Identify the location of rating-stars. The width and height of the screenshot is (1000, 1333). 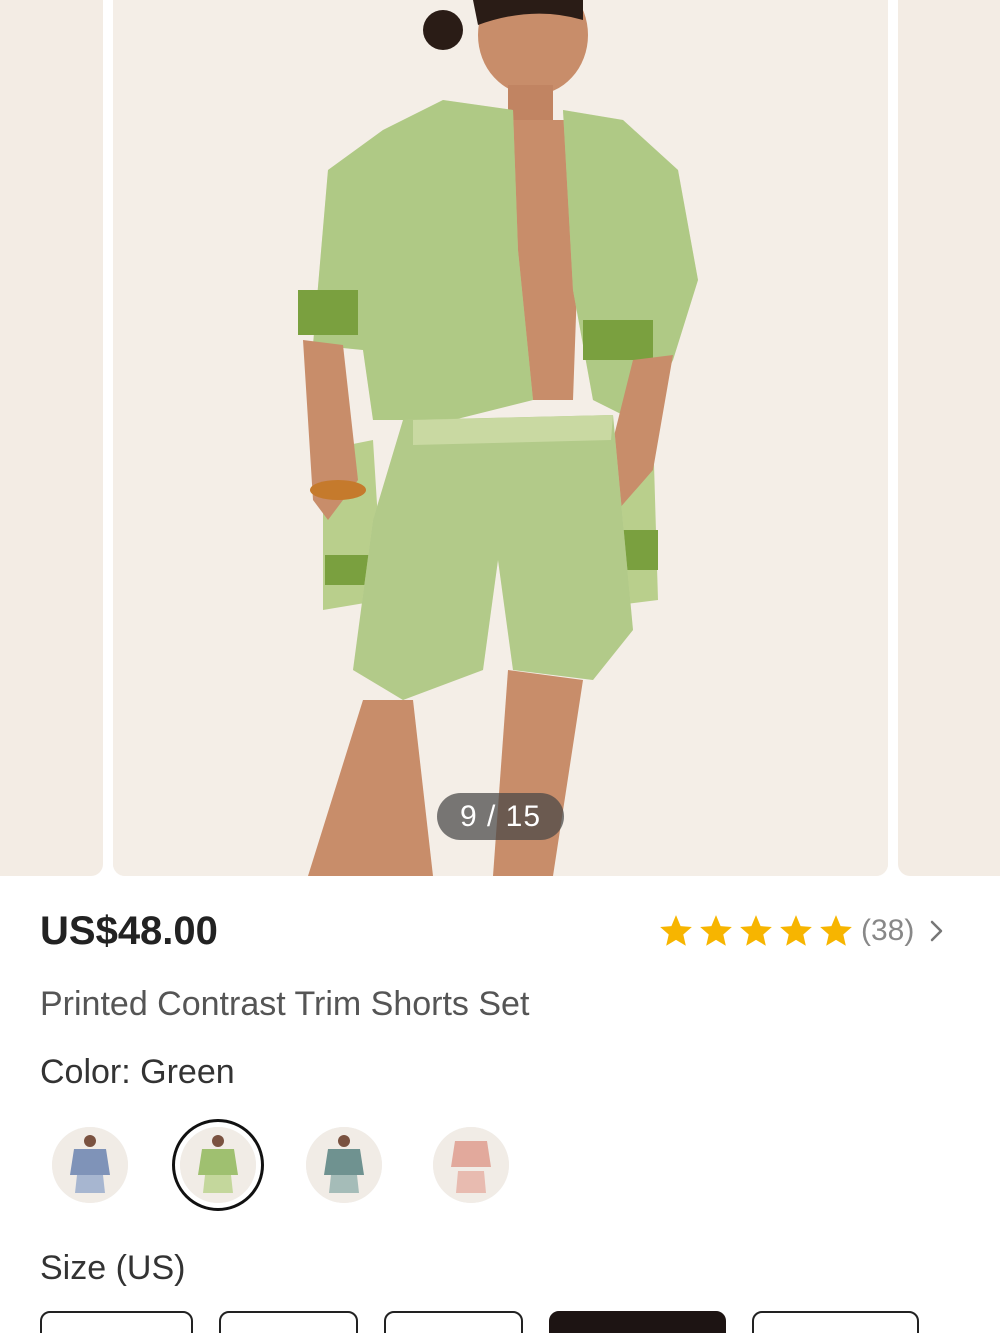
(756, 931).